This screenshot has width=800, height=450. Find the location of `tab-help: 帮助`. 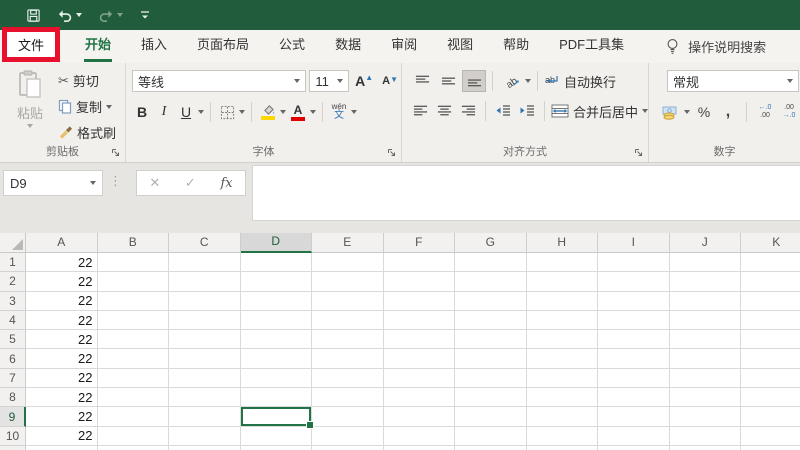

tab-help: 帮助 is located at coordinates (516, 47).